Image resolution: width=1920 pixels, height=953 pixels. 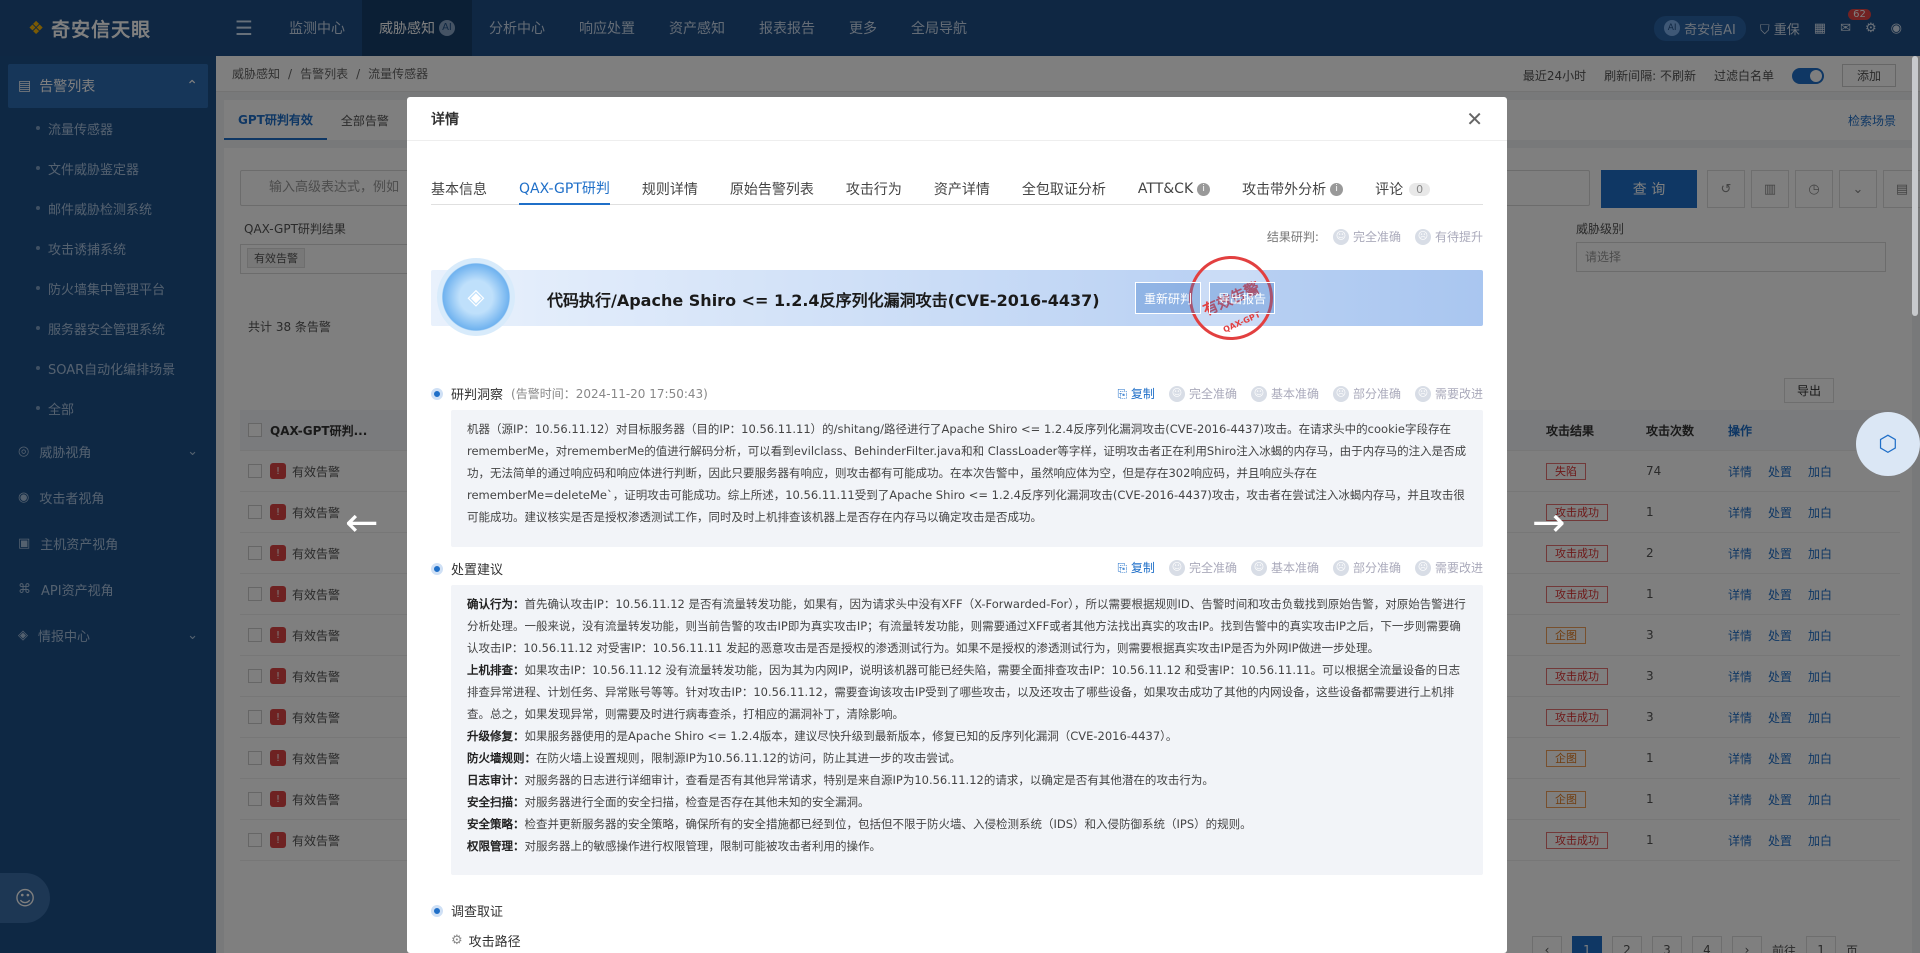 I want to click on rate-improve-button: ☹ 有待提升, so click(x=1448, y=236).